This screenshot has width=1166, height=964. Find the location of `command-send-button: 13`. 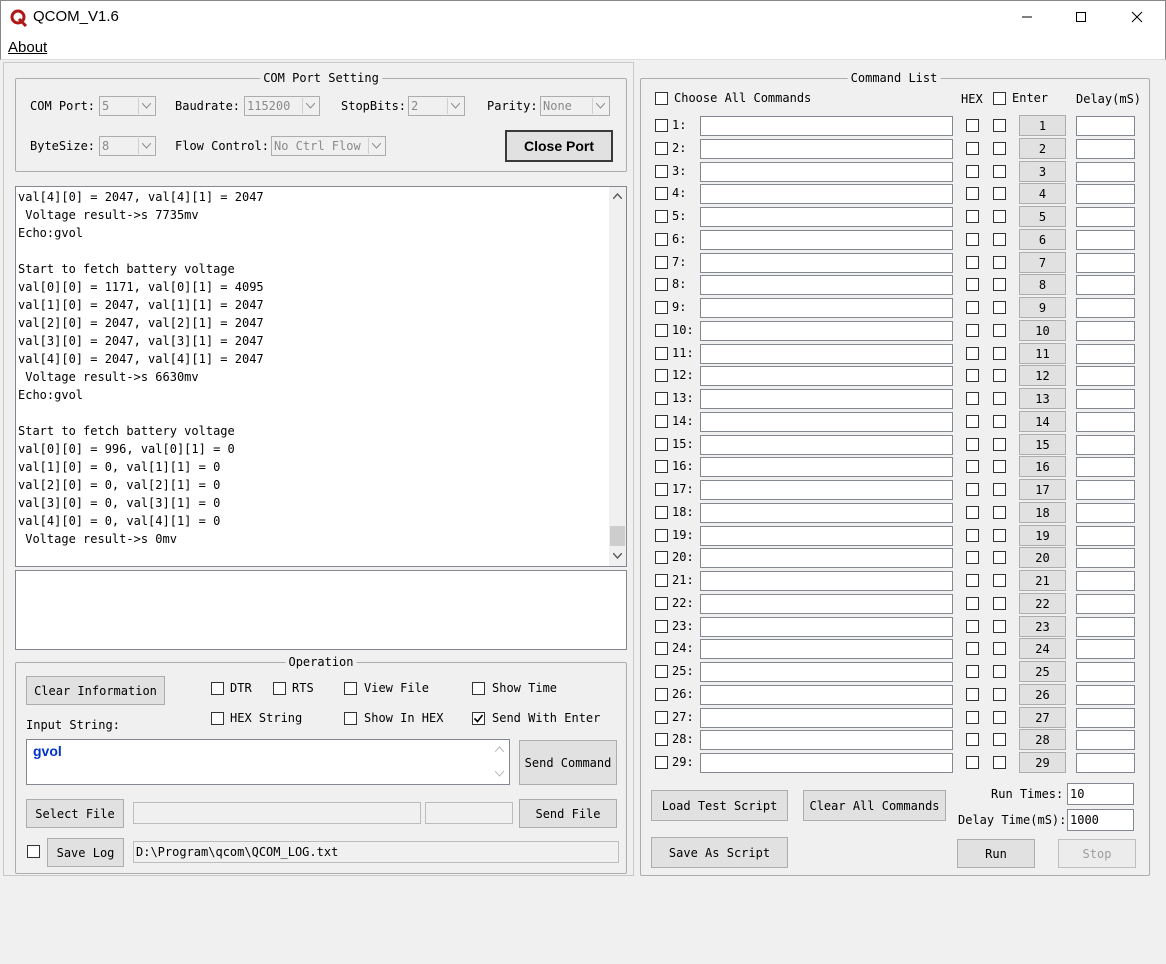

command-send-button: 13 is located at coordinates (1042, 398).